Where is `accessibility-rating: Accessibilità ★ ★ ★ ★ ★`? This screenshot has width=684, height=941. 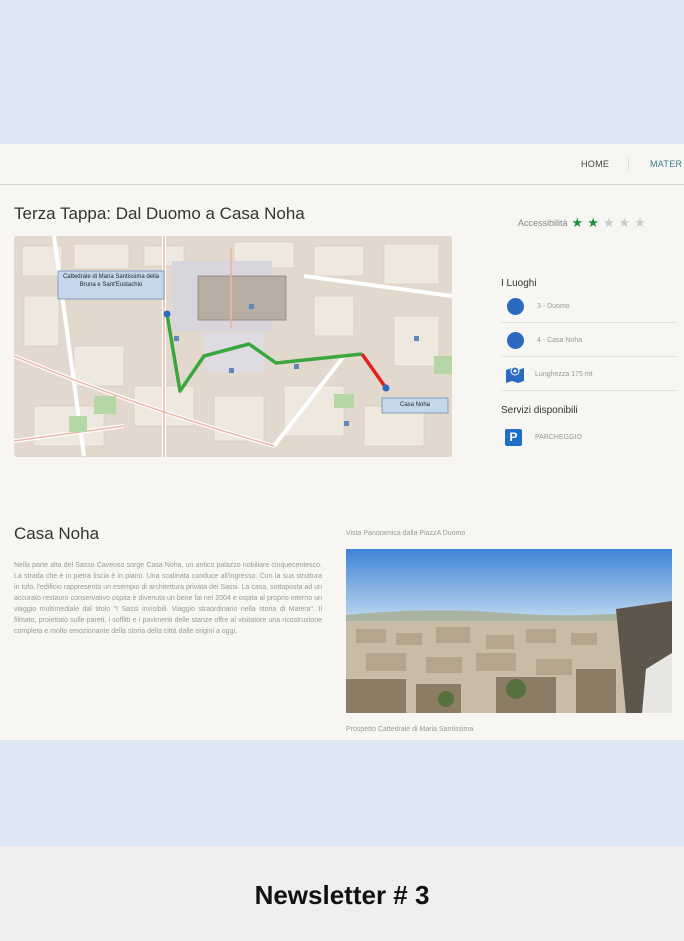
accessibility-rating: Accessibilità ★ ★ ★ ★ ★ is located at coordinates (582, 222).